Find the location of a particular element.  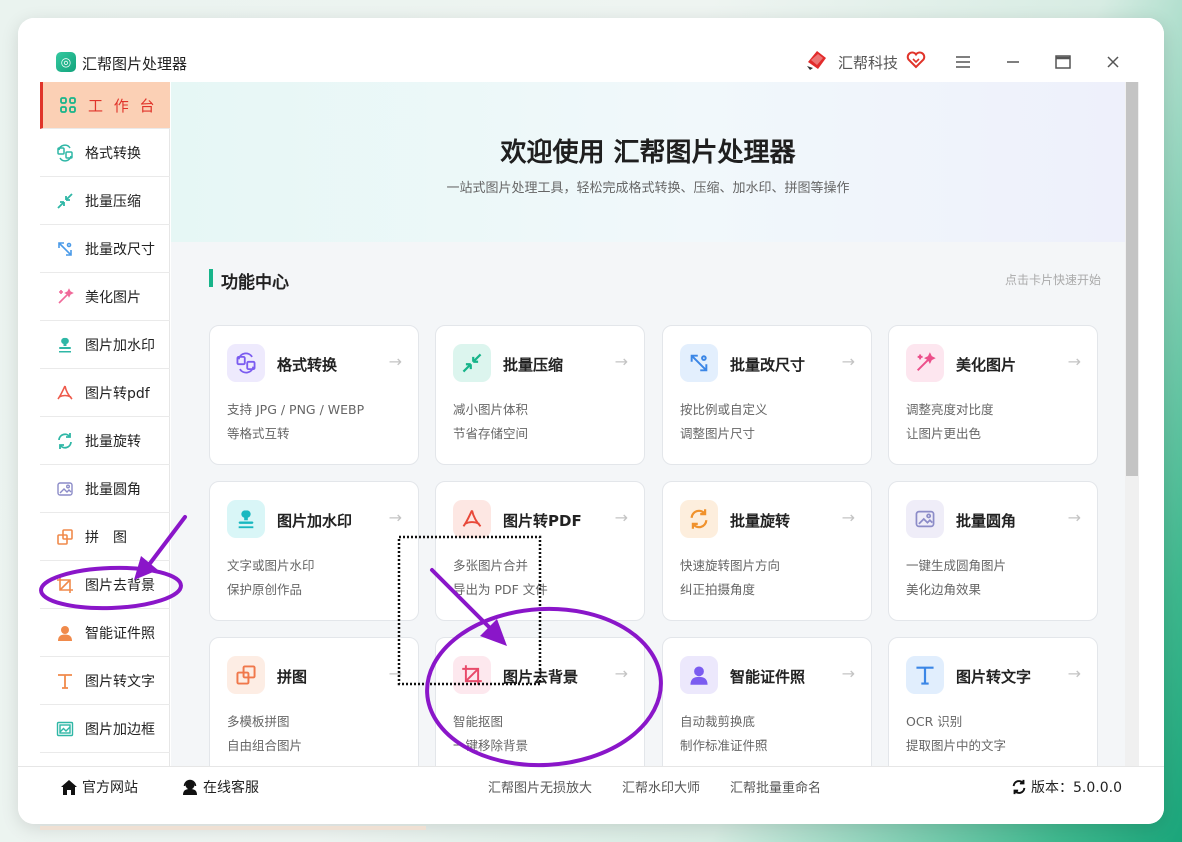

taskbar-strip is located at coordinates (233, 828).